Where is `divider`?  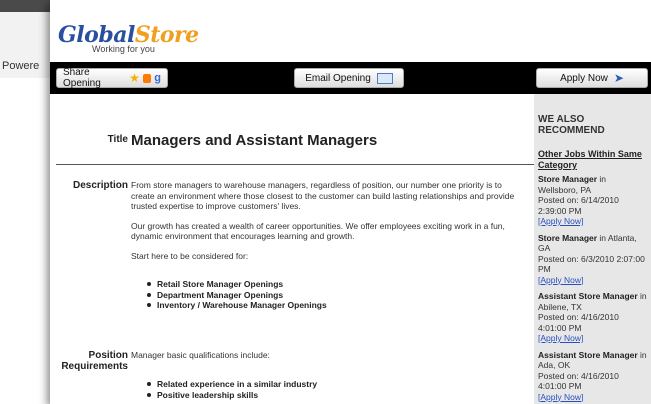
divider is located at coordinates (295, 164).